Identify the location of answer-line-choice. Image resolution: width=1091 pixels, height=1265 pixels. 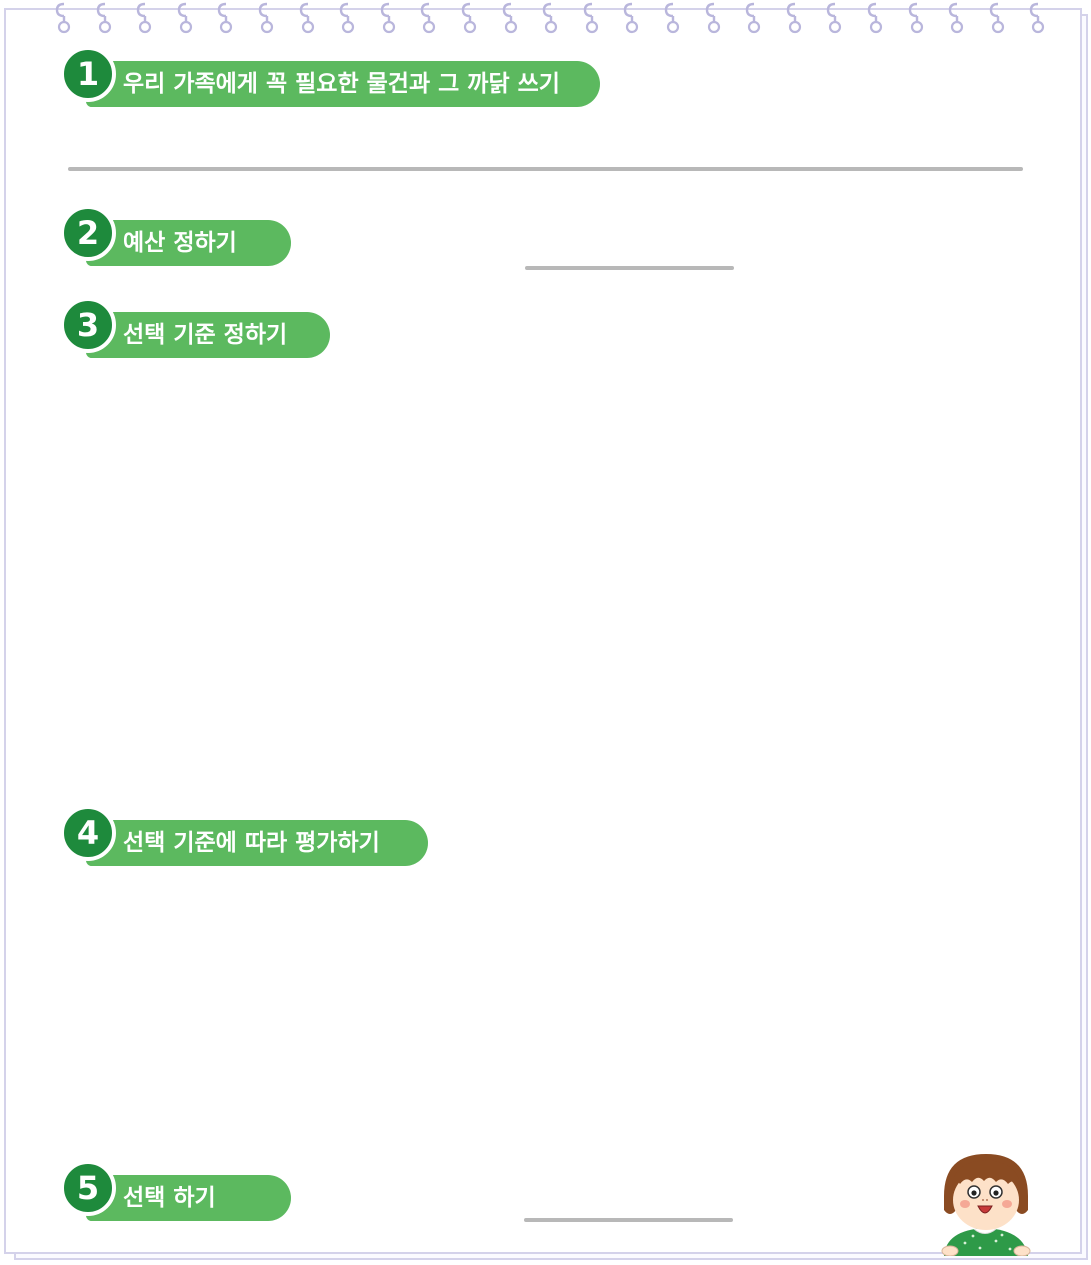
(628, 1220).